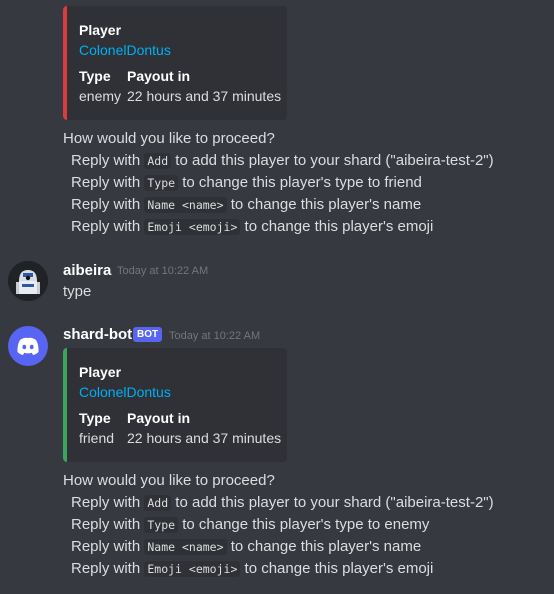 This screenshot has height=594, width=554. Describe the element at coordinates (97, 334) in the screenshot. I see `bot-username: shard-bot` at that location.